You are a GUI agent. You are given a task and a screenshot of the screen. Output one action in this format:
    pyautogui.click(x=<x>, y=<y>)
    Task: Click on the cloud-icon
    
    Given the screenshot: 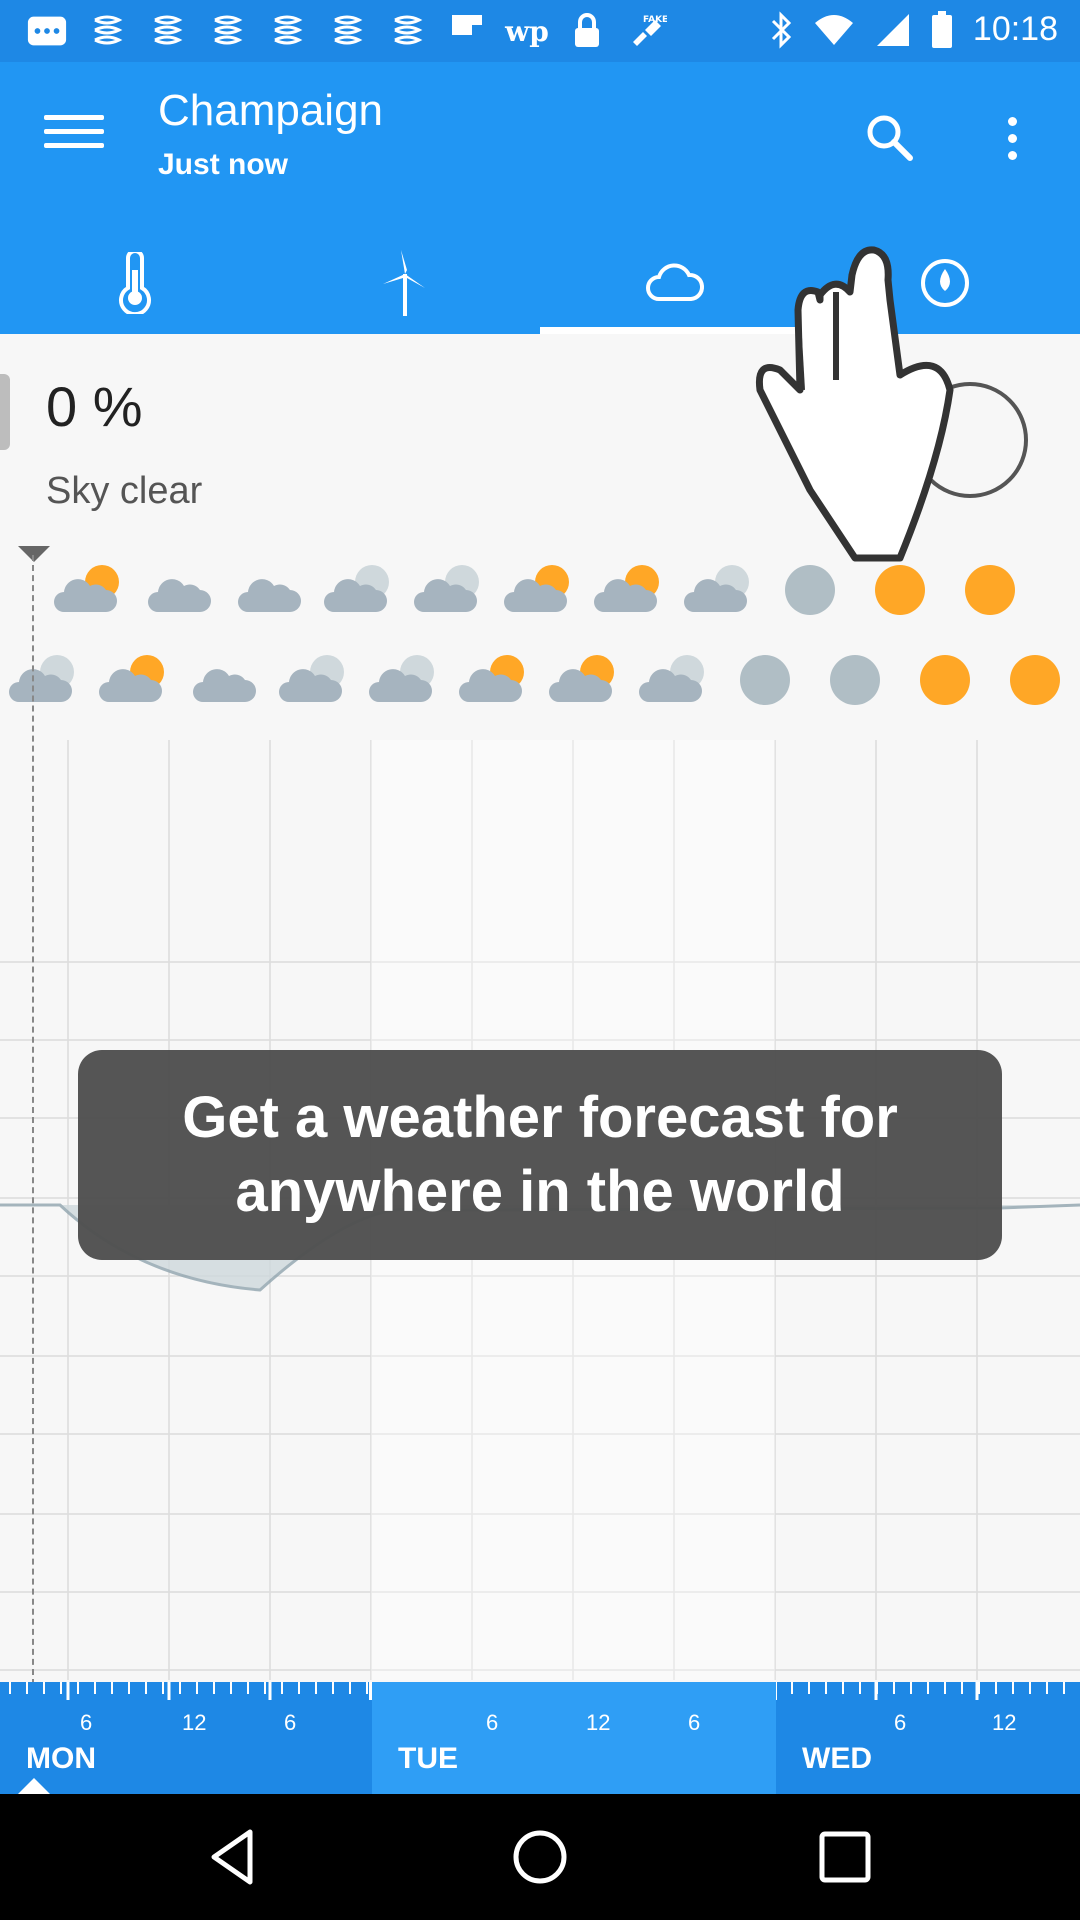 What is the action you would take?
    pyautogui.click(x=675, y=282)
    